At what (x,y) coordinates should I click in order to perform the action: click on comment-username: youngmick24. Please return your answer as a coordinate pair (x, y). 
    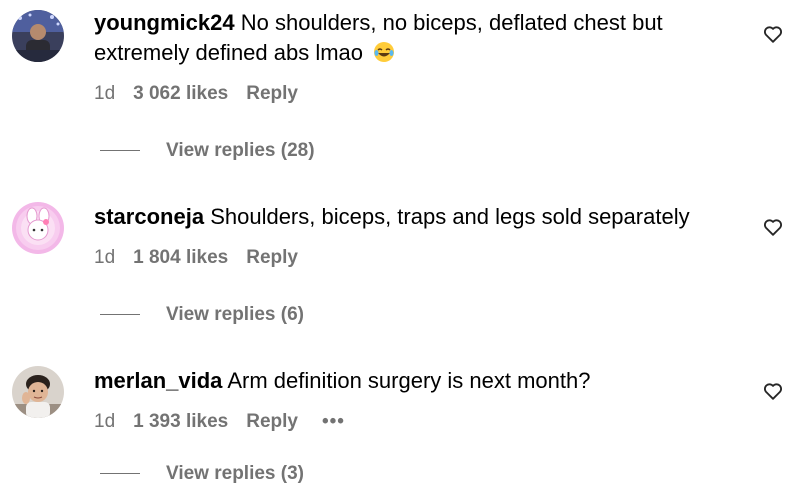
    Looking at the image, I should click on (164, 22).